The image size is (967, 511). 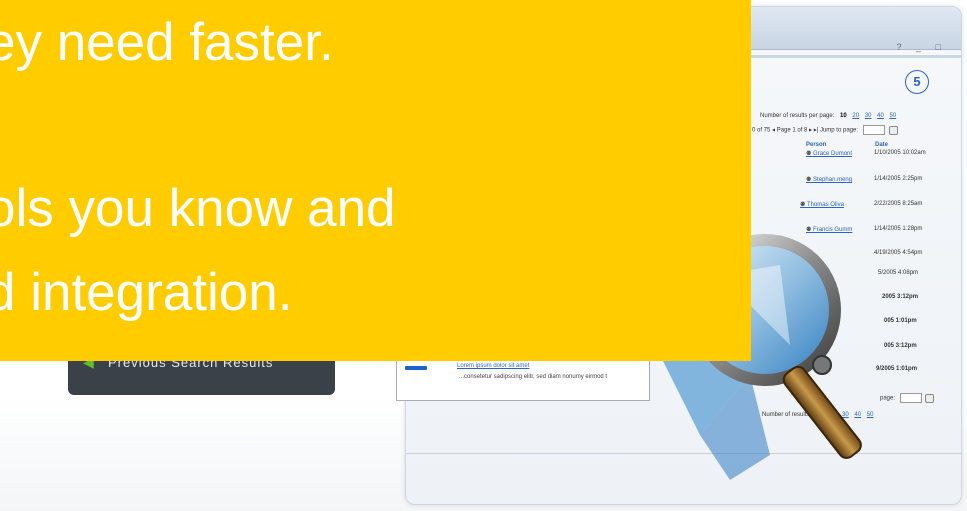 What do you see at coordinates (892, 116) in the screenshot?
I see `results-option-50: 50` at bounding box center [892, 116].